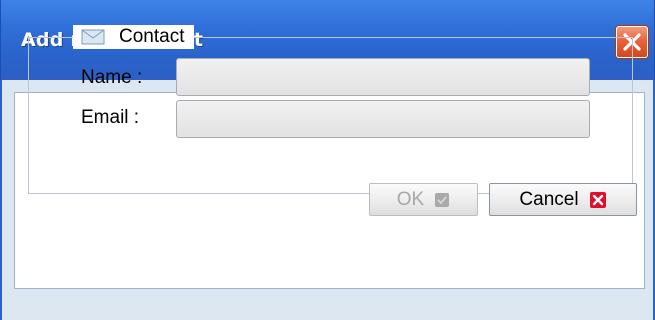  I want to click on checkmark-icon, so click(442, 199).